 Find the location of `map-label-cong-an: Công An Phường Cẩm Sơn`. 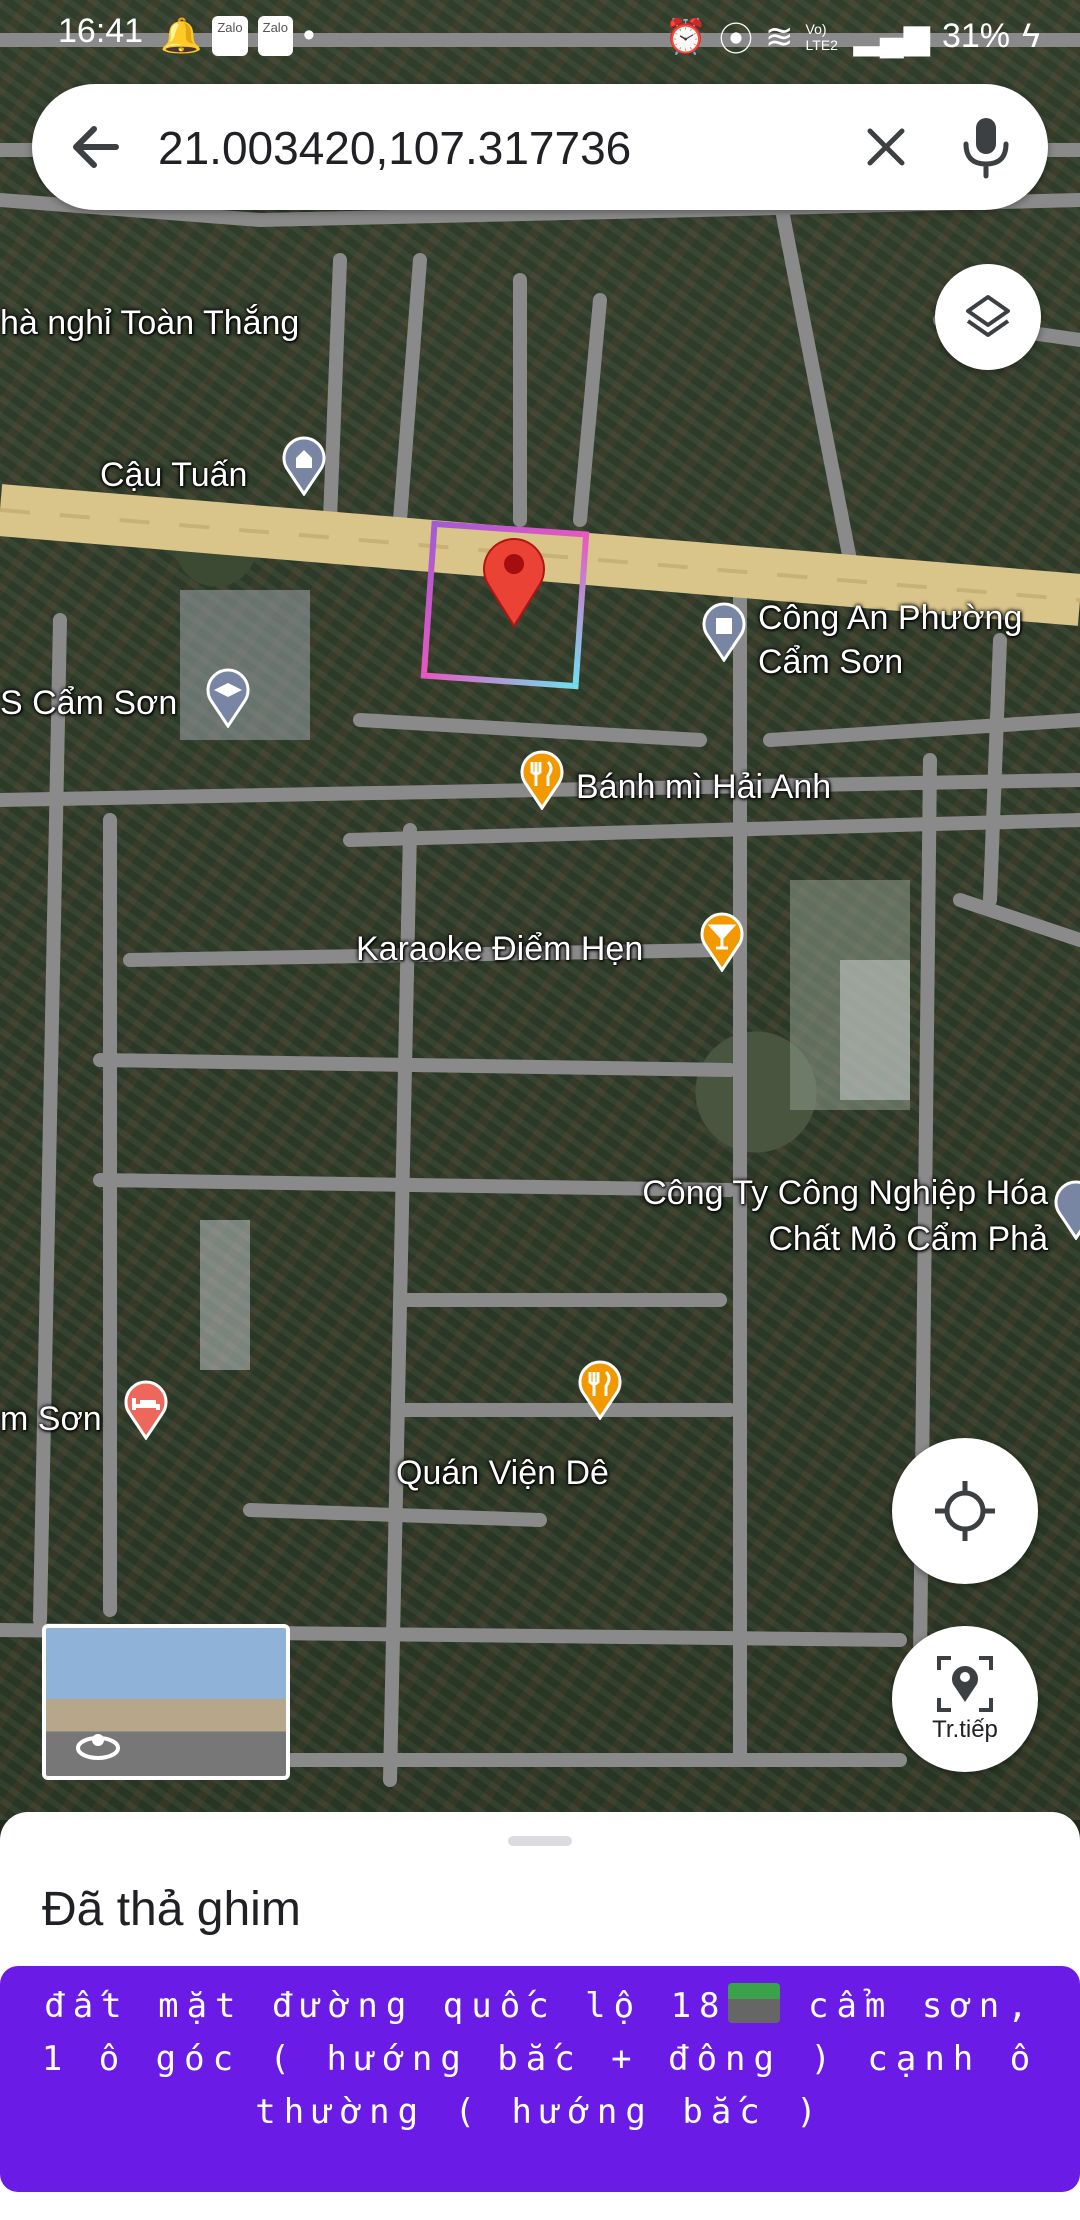

map-label-cong-an: Công An Phường Cẩm Sơn is located at coordinates (918, 640).